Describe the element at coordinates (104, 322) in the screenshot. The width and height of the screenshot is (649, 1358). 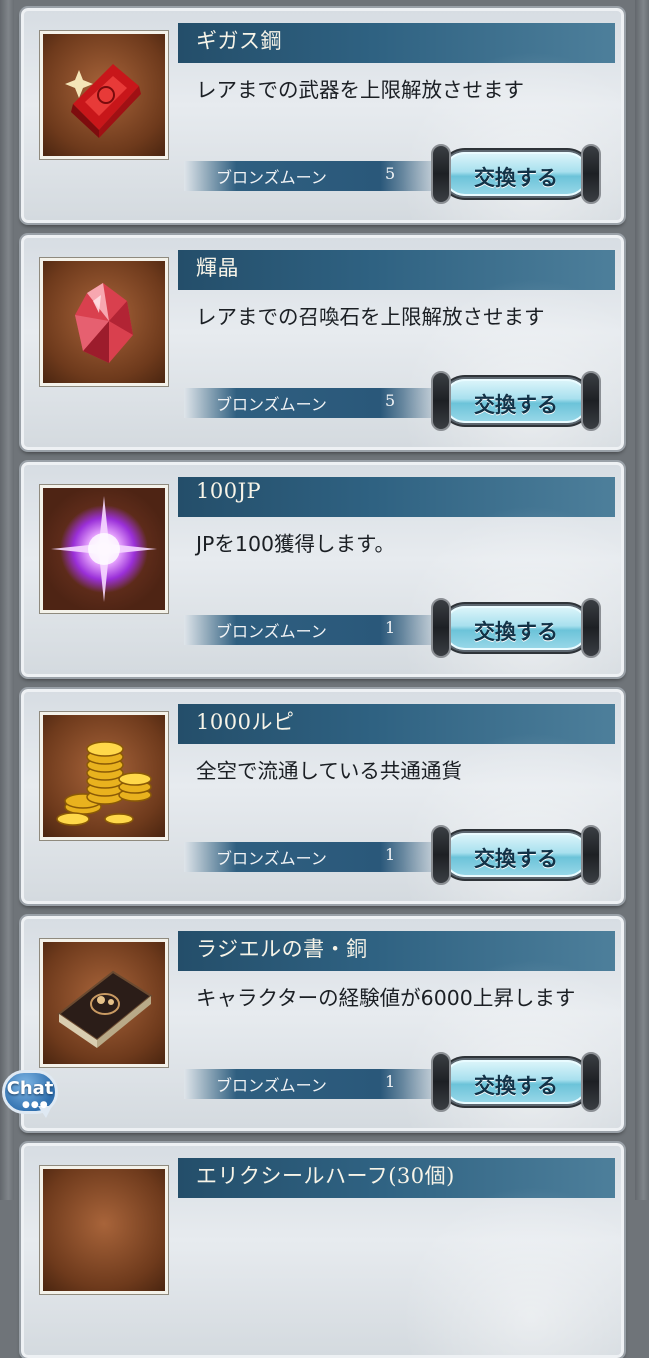
I see `red-crystal-icon` at that location.